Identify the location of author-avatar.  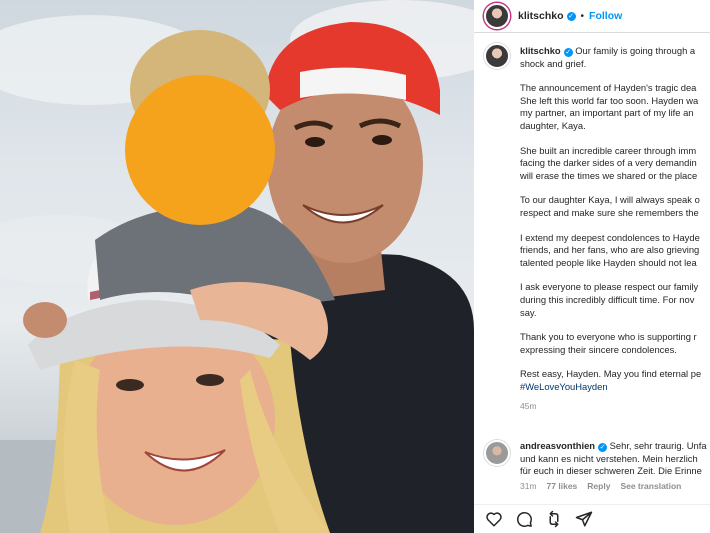
(497, 16).